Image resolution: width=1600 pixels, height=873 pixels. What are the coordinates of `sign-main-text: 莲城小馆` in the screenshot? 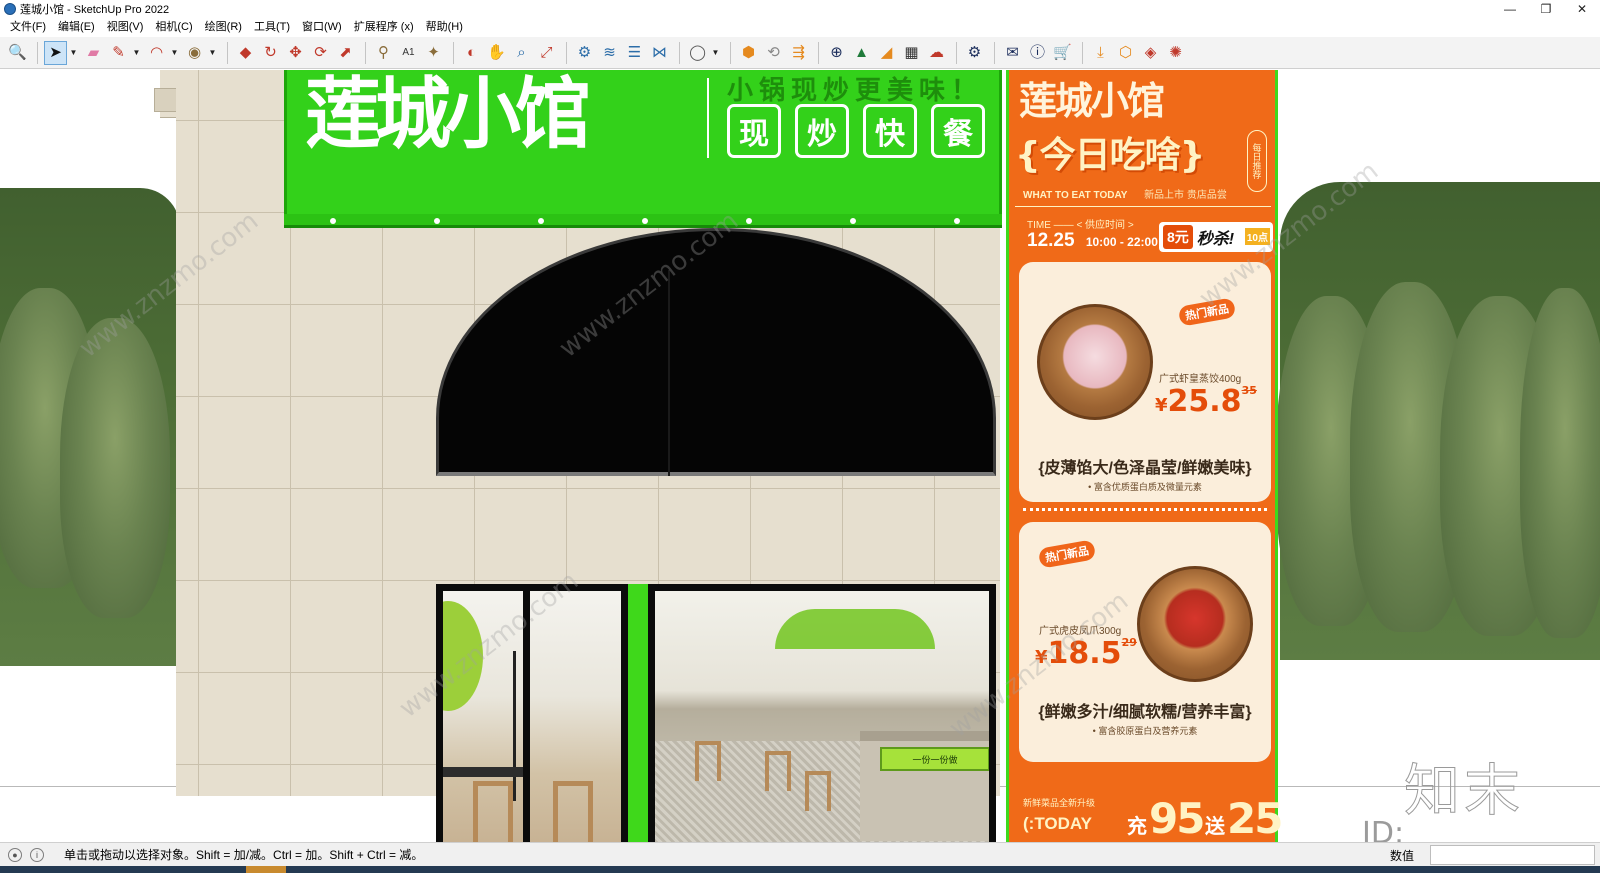 It's located at (448, 114).